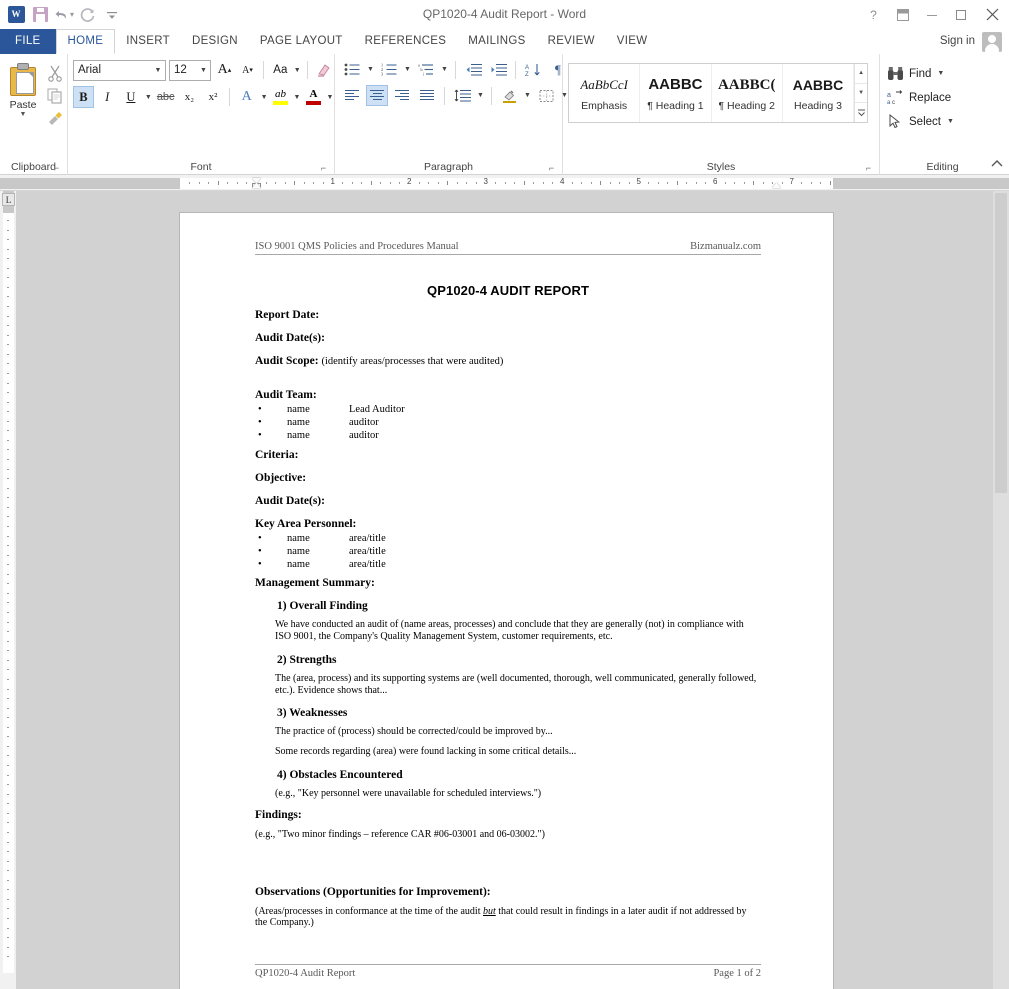 The height and width of the screenshot is (989, 1009). I want to click on sign-in-link: Sign in, so click(957, 41).